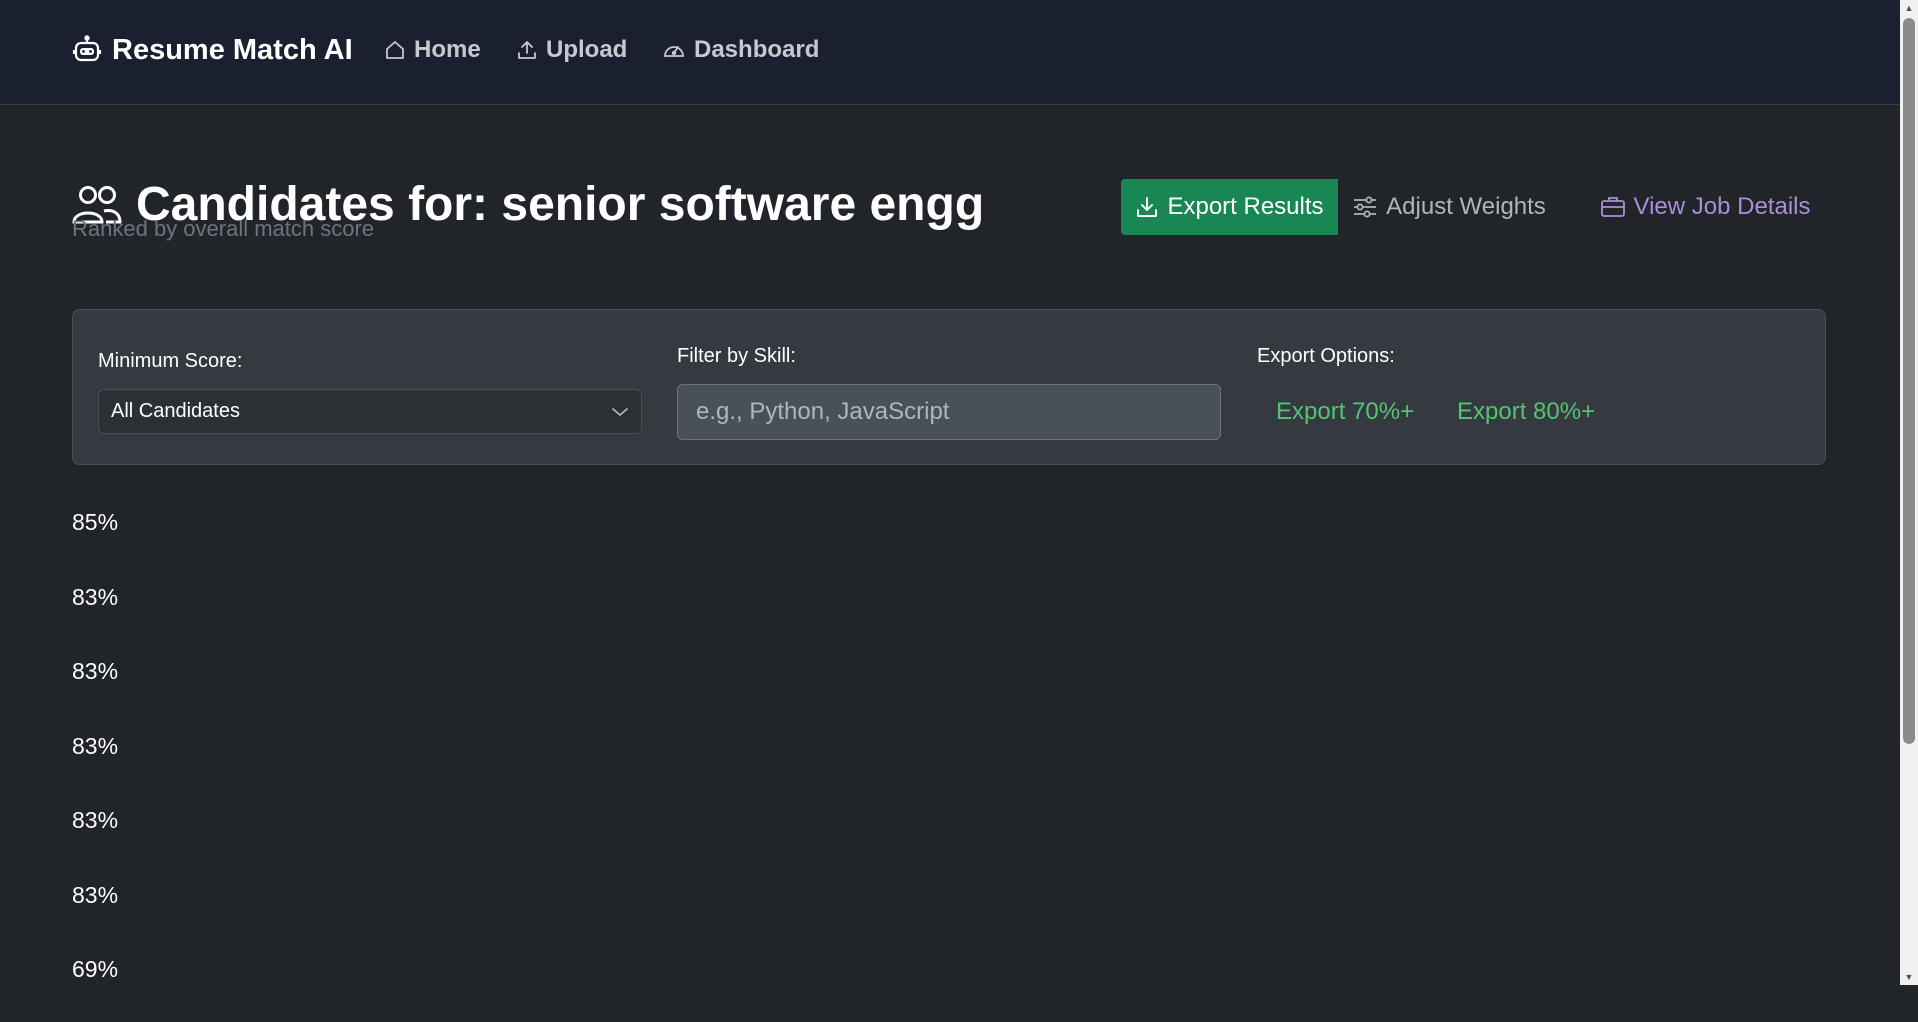 Image resolution: width=1918 pixels, height=1022 pixels. Describe the element at coordinates (1909, 8) in the screenshot. I see `scroll-up-arrow-icon: ▲` at that location.